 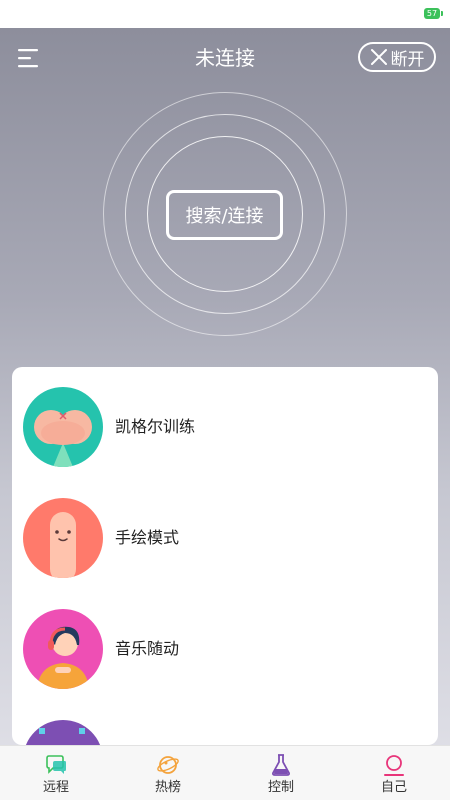 I want to click on mode-item-kegel: 凯格尔训练, so click(x=225, y=417).